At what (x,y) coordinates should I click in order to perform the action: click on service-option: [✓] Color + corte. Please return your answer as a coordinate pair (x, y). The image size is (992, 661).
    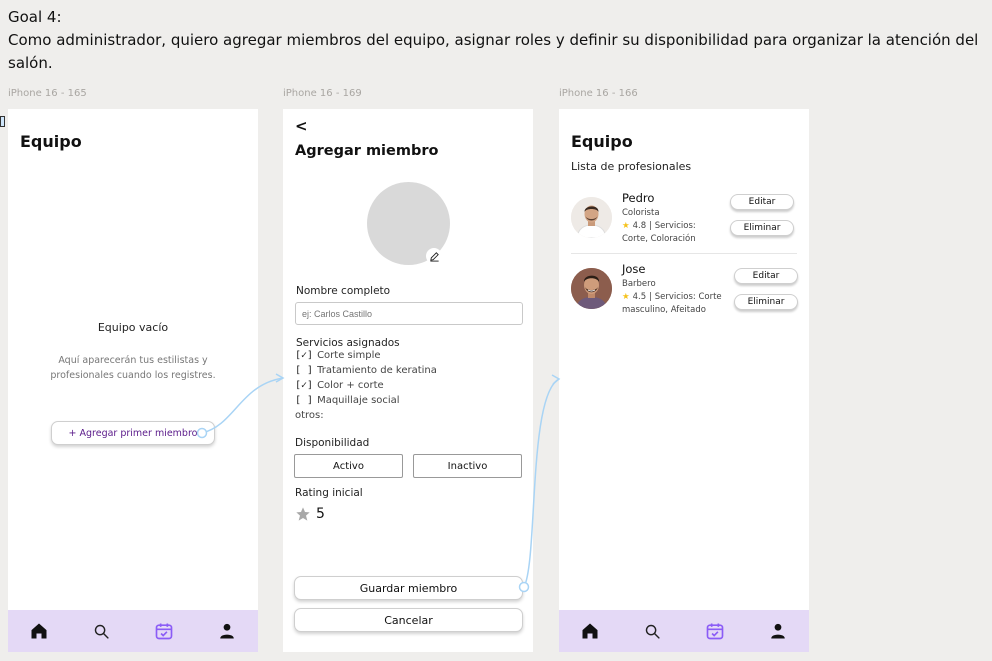
    Looking at the image, I should click on (339, 385).